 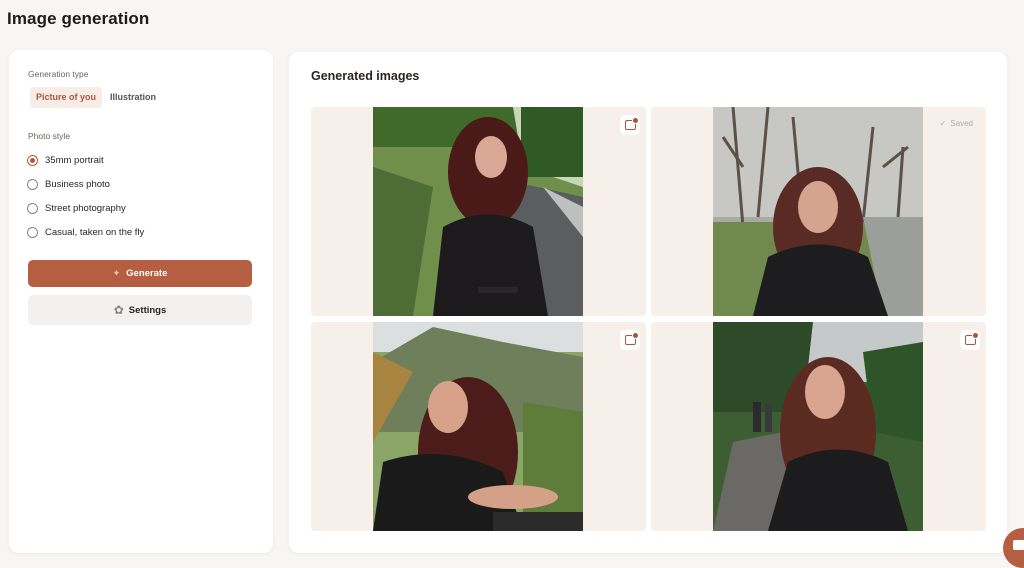 What do you see at coordinates (133, 97) in the screenshot?
I see `tab-illustration: Illustration` at bounding box center [133, 97].